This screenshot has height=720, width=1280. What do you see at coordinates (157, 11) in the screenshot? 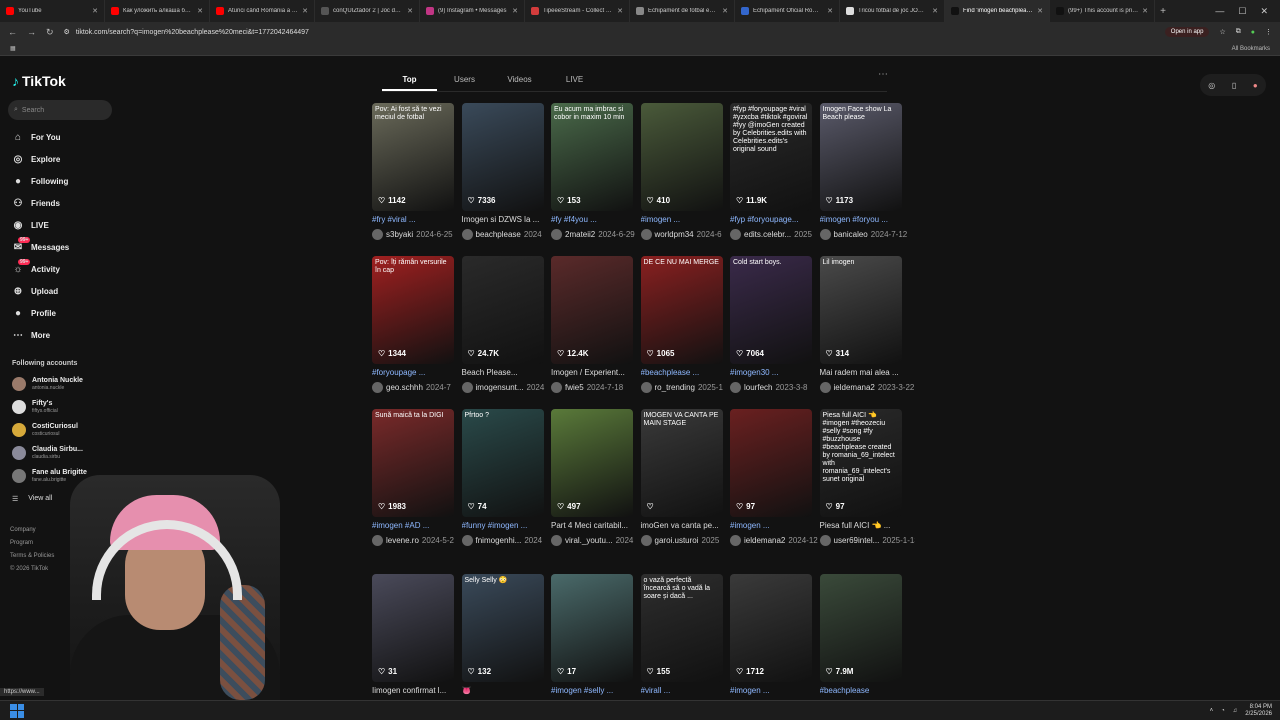
I see `browser-tab: Как уложить алкаша без... ✕` at bounding box center [157, 11].